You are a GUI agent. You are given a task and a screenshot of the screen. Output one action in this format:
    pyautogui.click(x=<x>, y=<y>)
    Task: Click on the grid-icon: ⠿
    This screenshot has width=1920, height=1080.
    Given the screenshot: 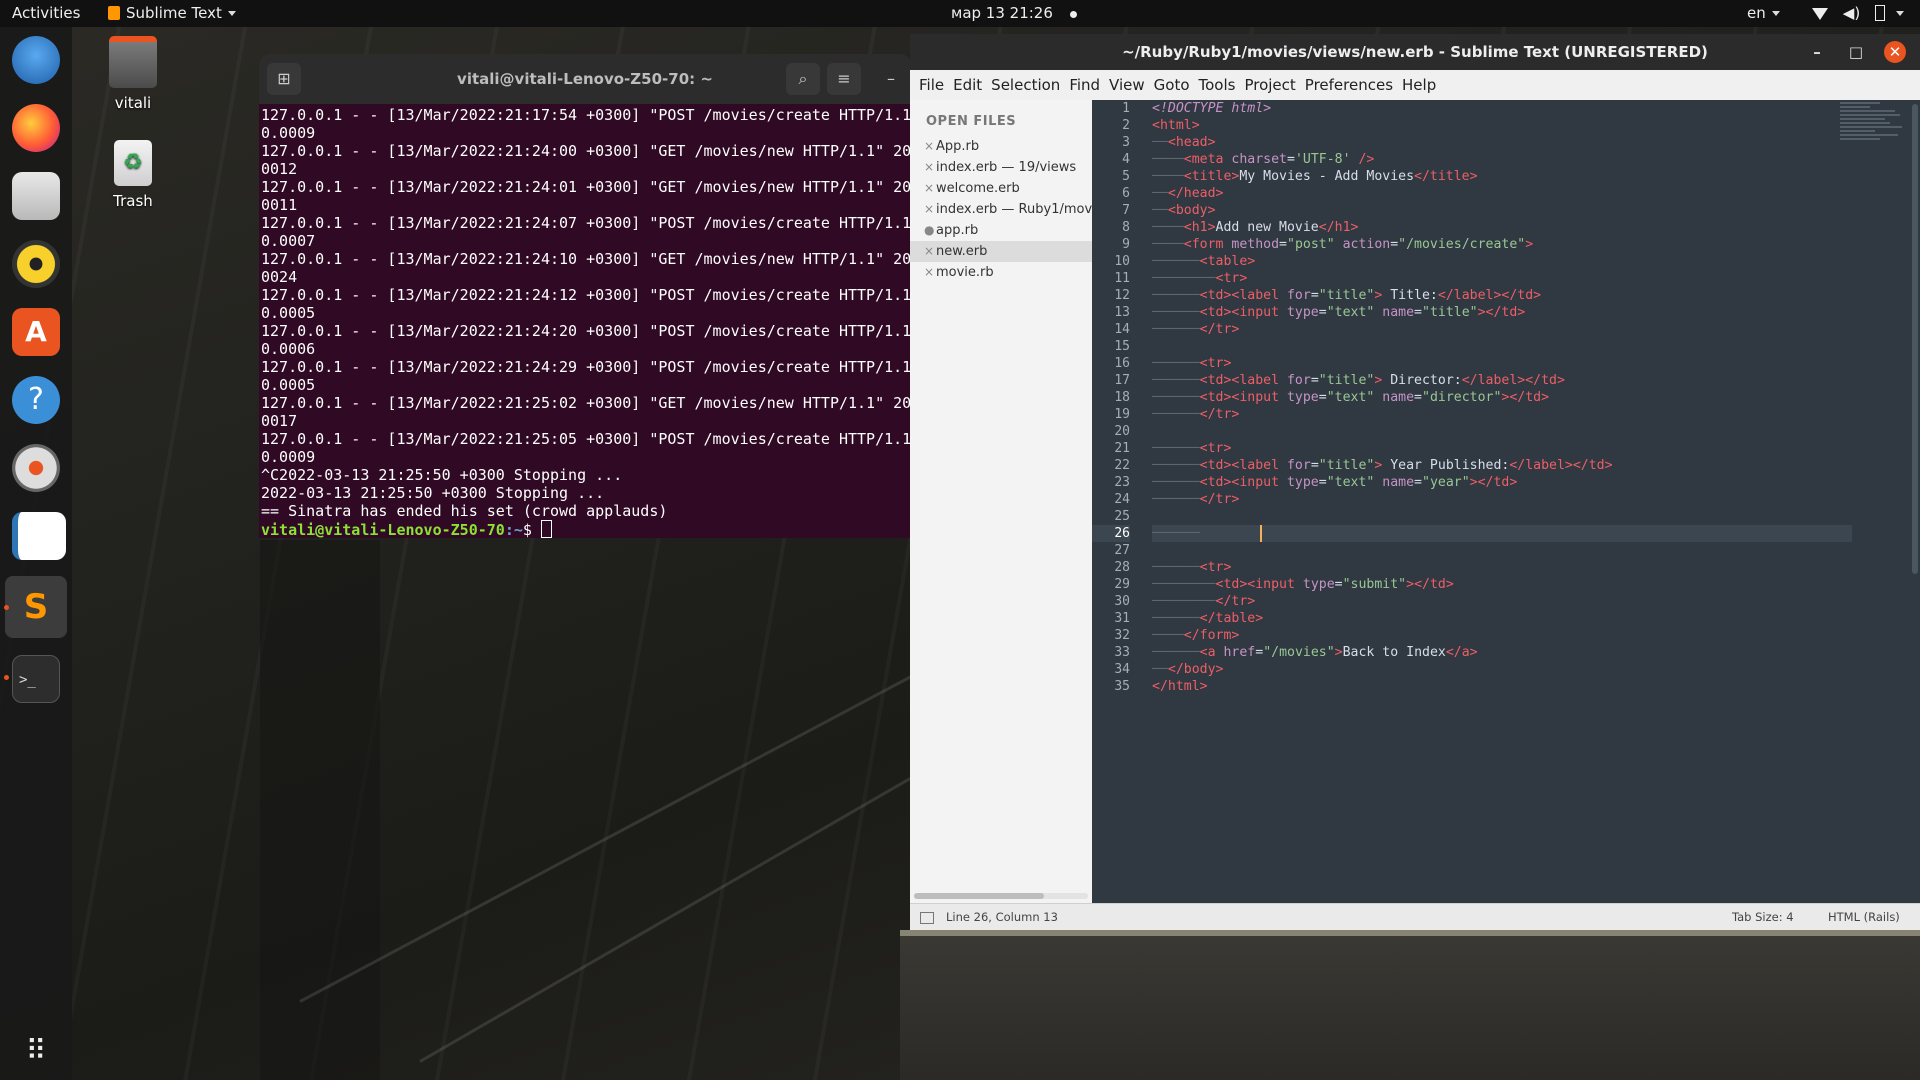 What is the action you would take?
    pyautogui.click(x=36, y=1051)
    